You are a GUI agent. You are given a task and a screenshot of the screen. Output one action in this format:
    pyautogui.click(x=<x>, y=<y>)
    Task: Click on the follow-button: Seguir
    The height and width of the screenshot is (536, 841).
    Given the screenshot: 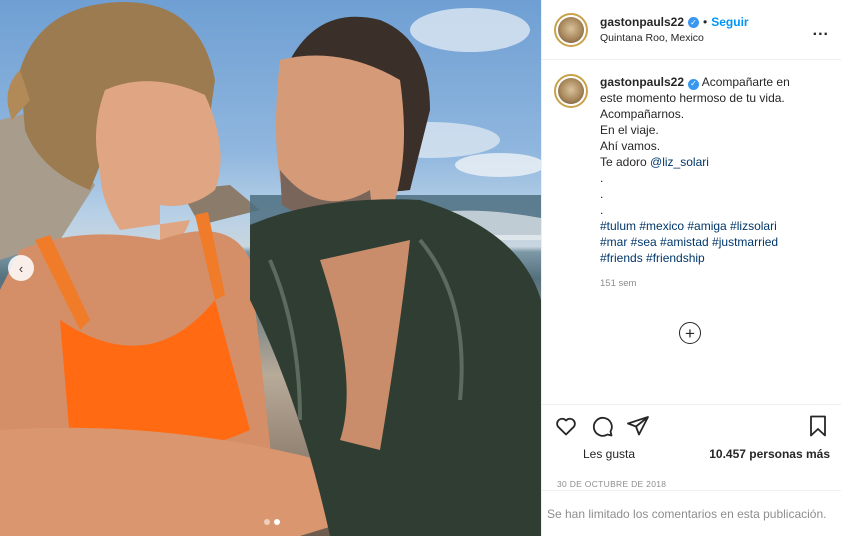 What is the action you would take?
    pyautogui.click(x=729, y=22)
    